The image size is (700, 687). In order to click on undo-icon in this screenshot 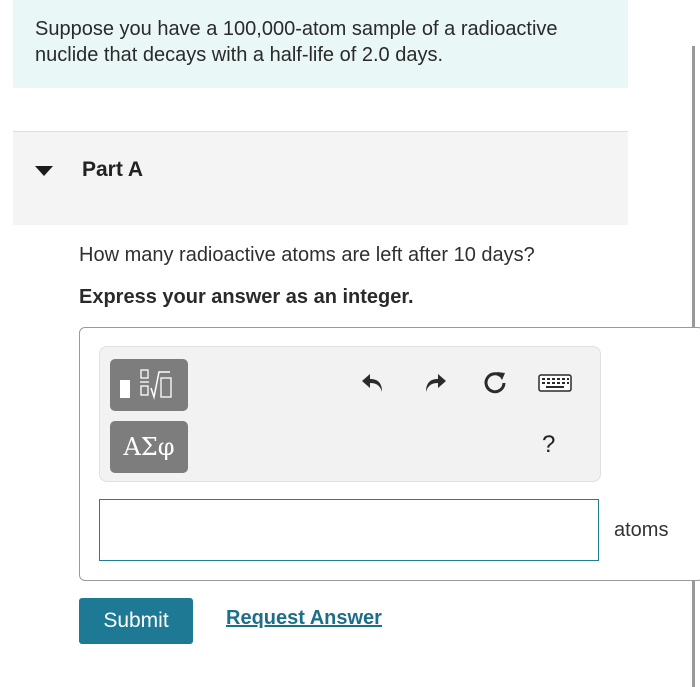, I will do `click(372, 383)`.